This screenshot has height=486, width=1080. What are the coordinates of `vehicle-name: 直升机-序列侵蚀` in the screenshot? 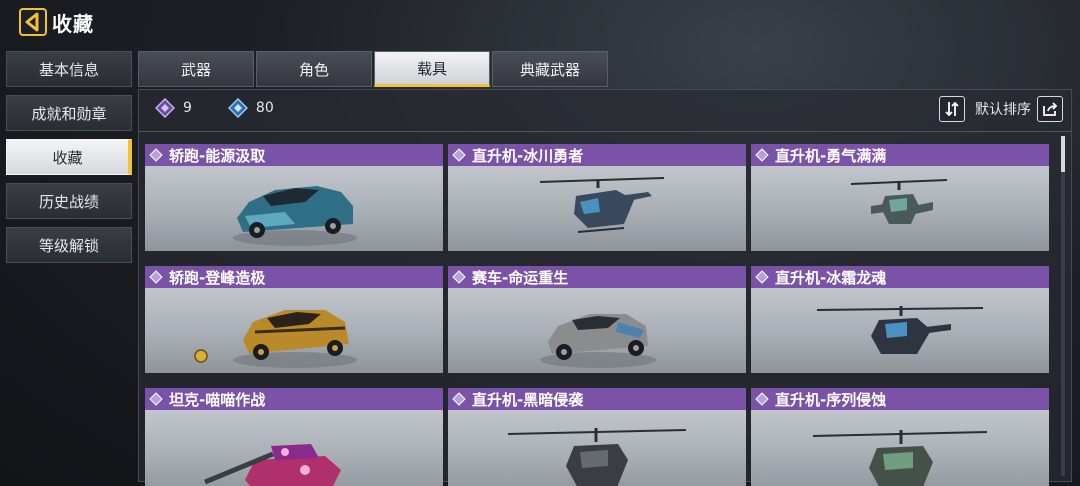 It's located at (831, 399).